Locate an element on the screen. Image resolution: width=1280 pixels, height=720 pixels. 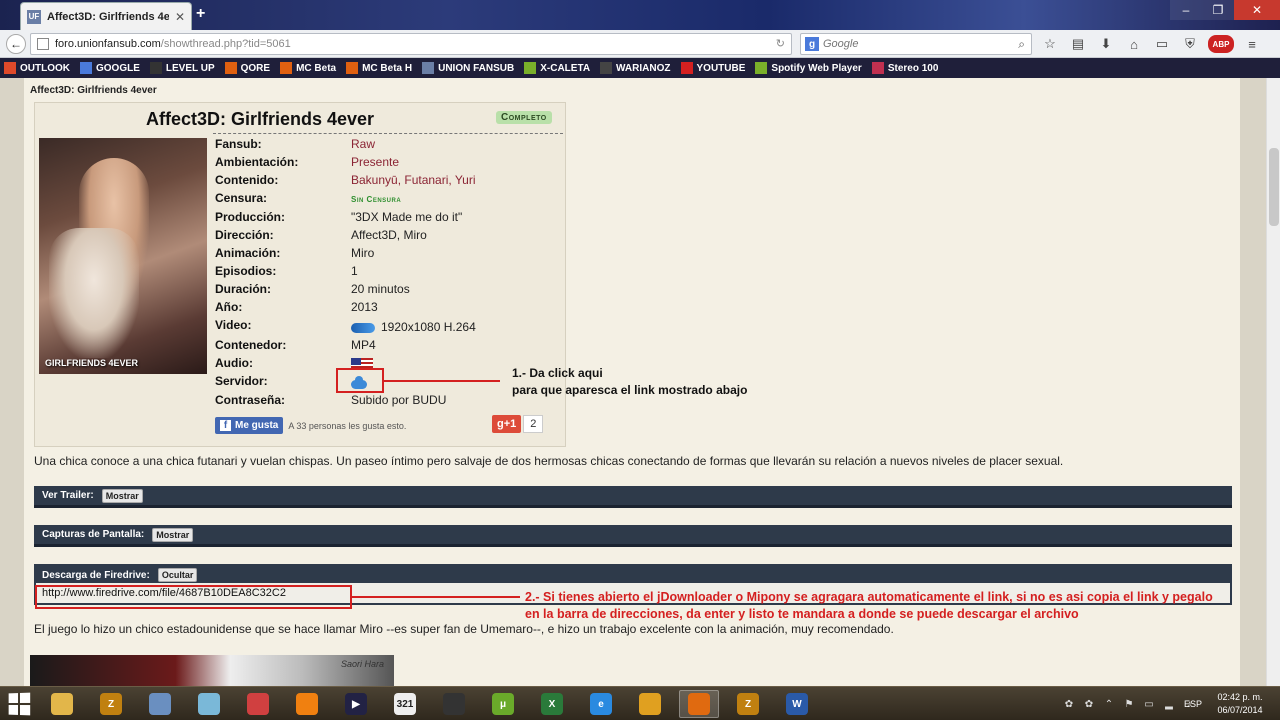
menu-icon: ≡ is located at coordinates (1252, 44).